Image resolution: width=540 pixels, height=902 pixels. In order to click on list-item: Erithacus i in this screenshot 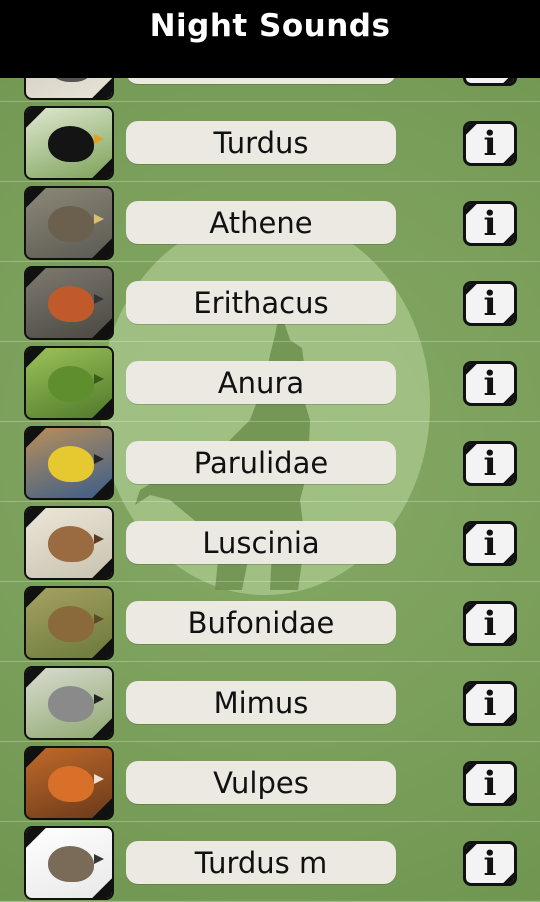, I will do `click(270, 302)`.